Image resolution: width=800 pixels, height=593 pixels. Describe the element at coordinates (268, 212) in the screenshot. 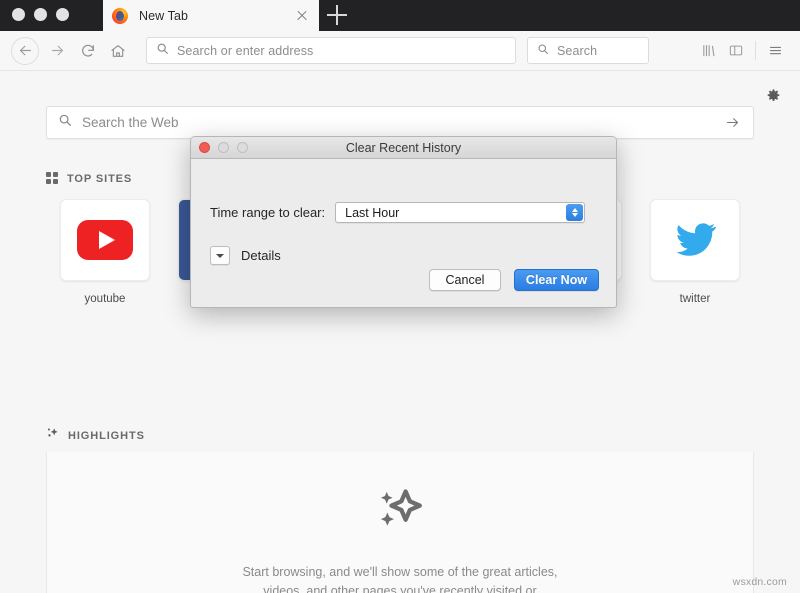

I see `time-range-label: Time range to clear:` at that location.